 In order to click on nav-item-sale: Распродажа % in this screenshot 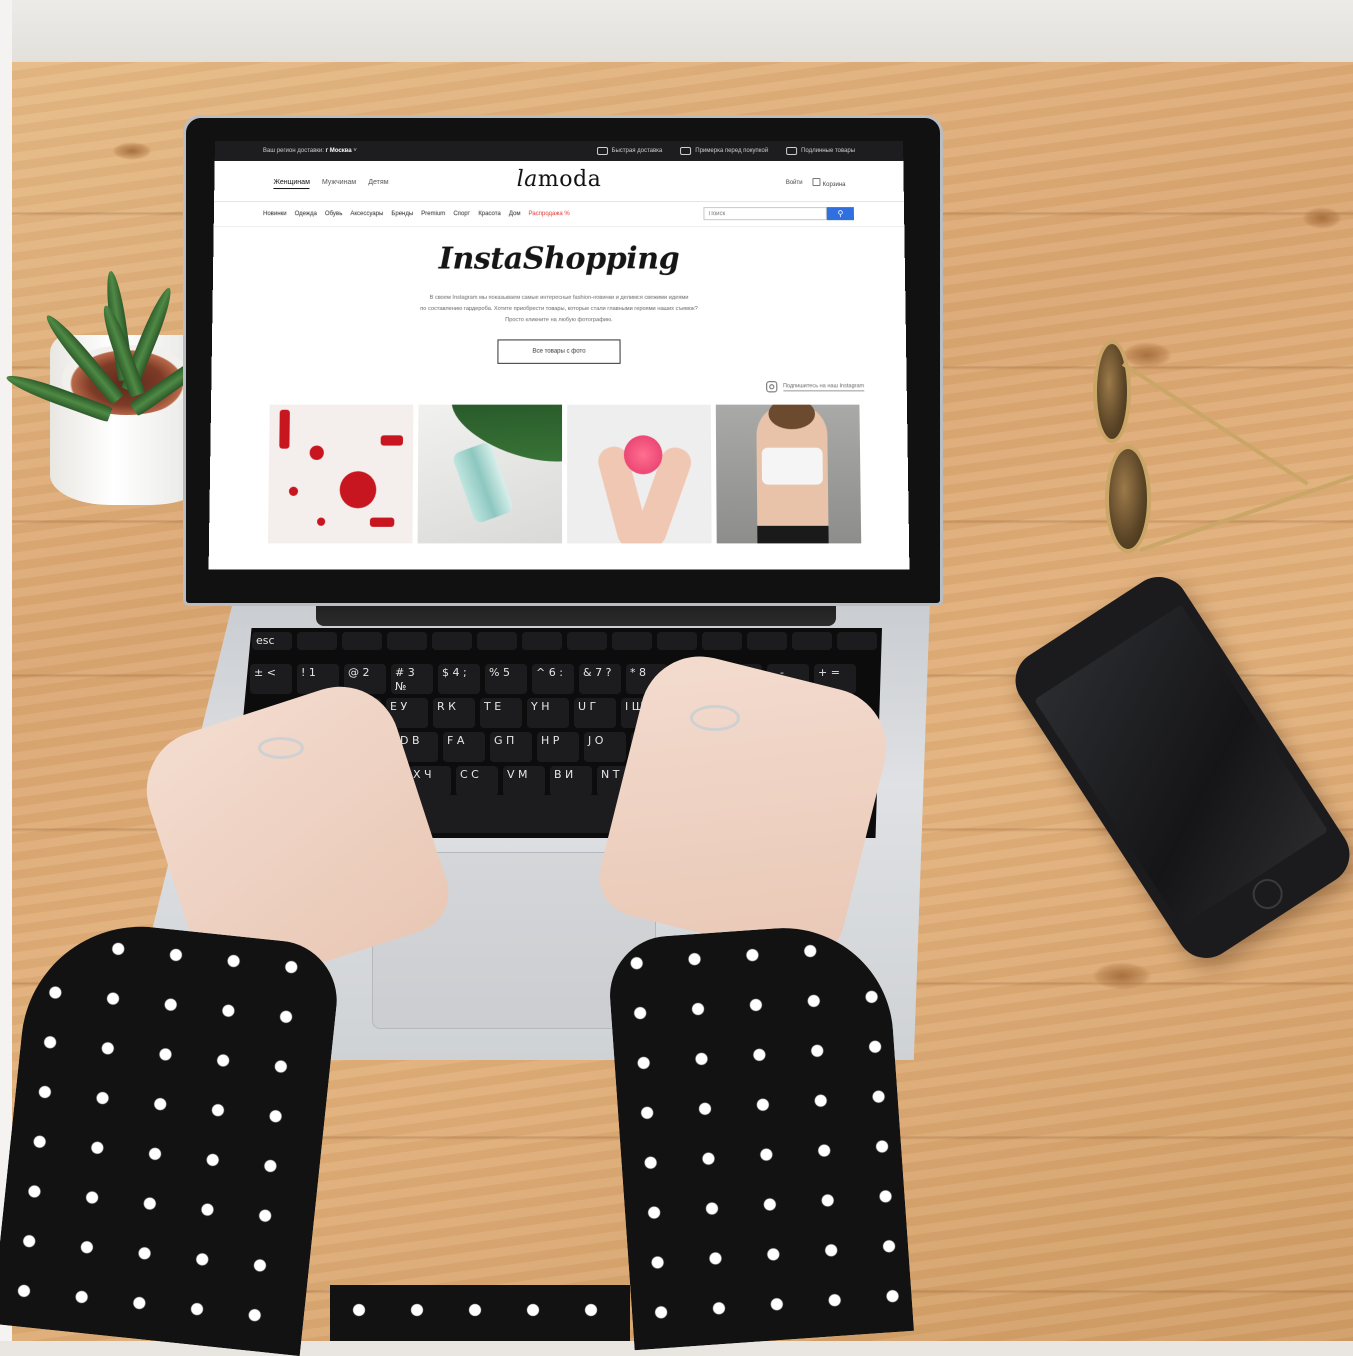, I will do `click(549, 214)`.